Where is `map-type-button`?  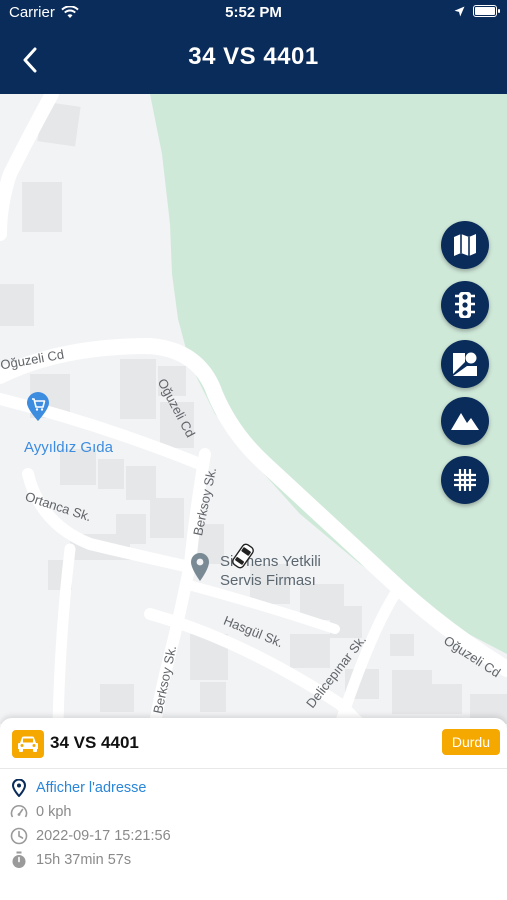 map-type-button is located at coordinates (465, 245).